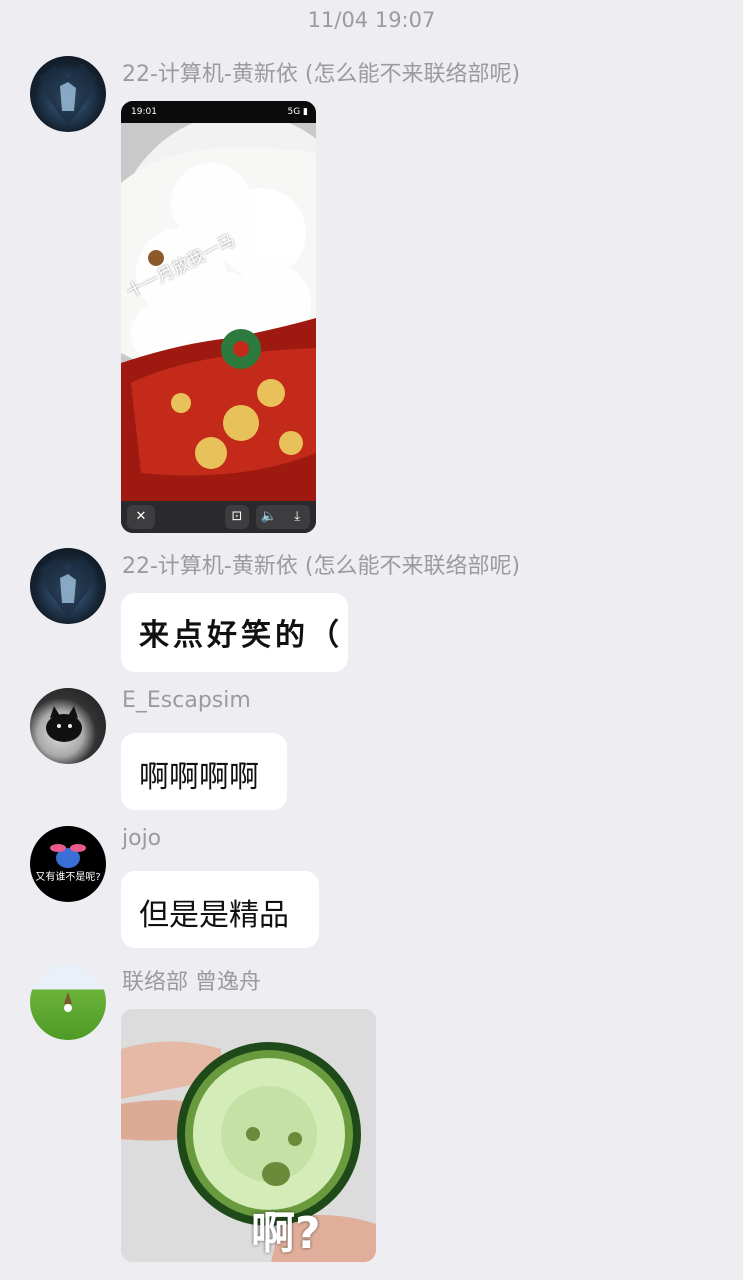  Describe the element at coordinates (64, 724) in the screenshot. I see `avatar-cat-icon` at that location.